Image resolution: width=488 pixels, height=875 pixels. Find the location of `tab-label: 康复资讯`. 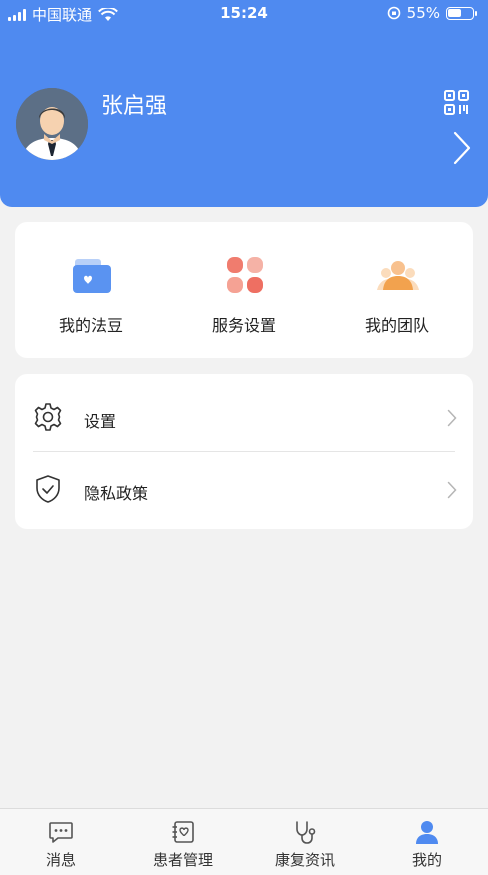

tab-label: 康复资讯 is located at coordinates (304, 860).